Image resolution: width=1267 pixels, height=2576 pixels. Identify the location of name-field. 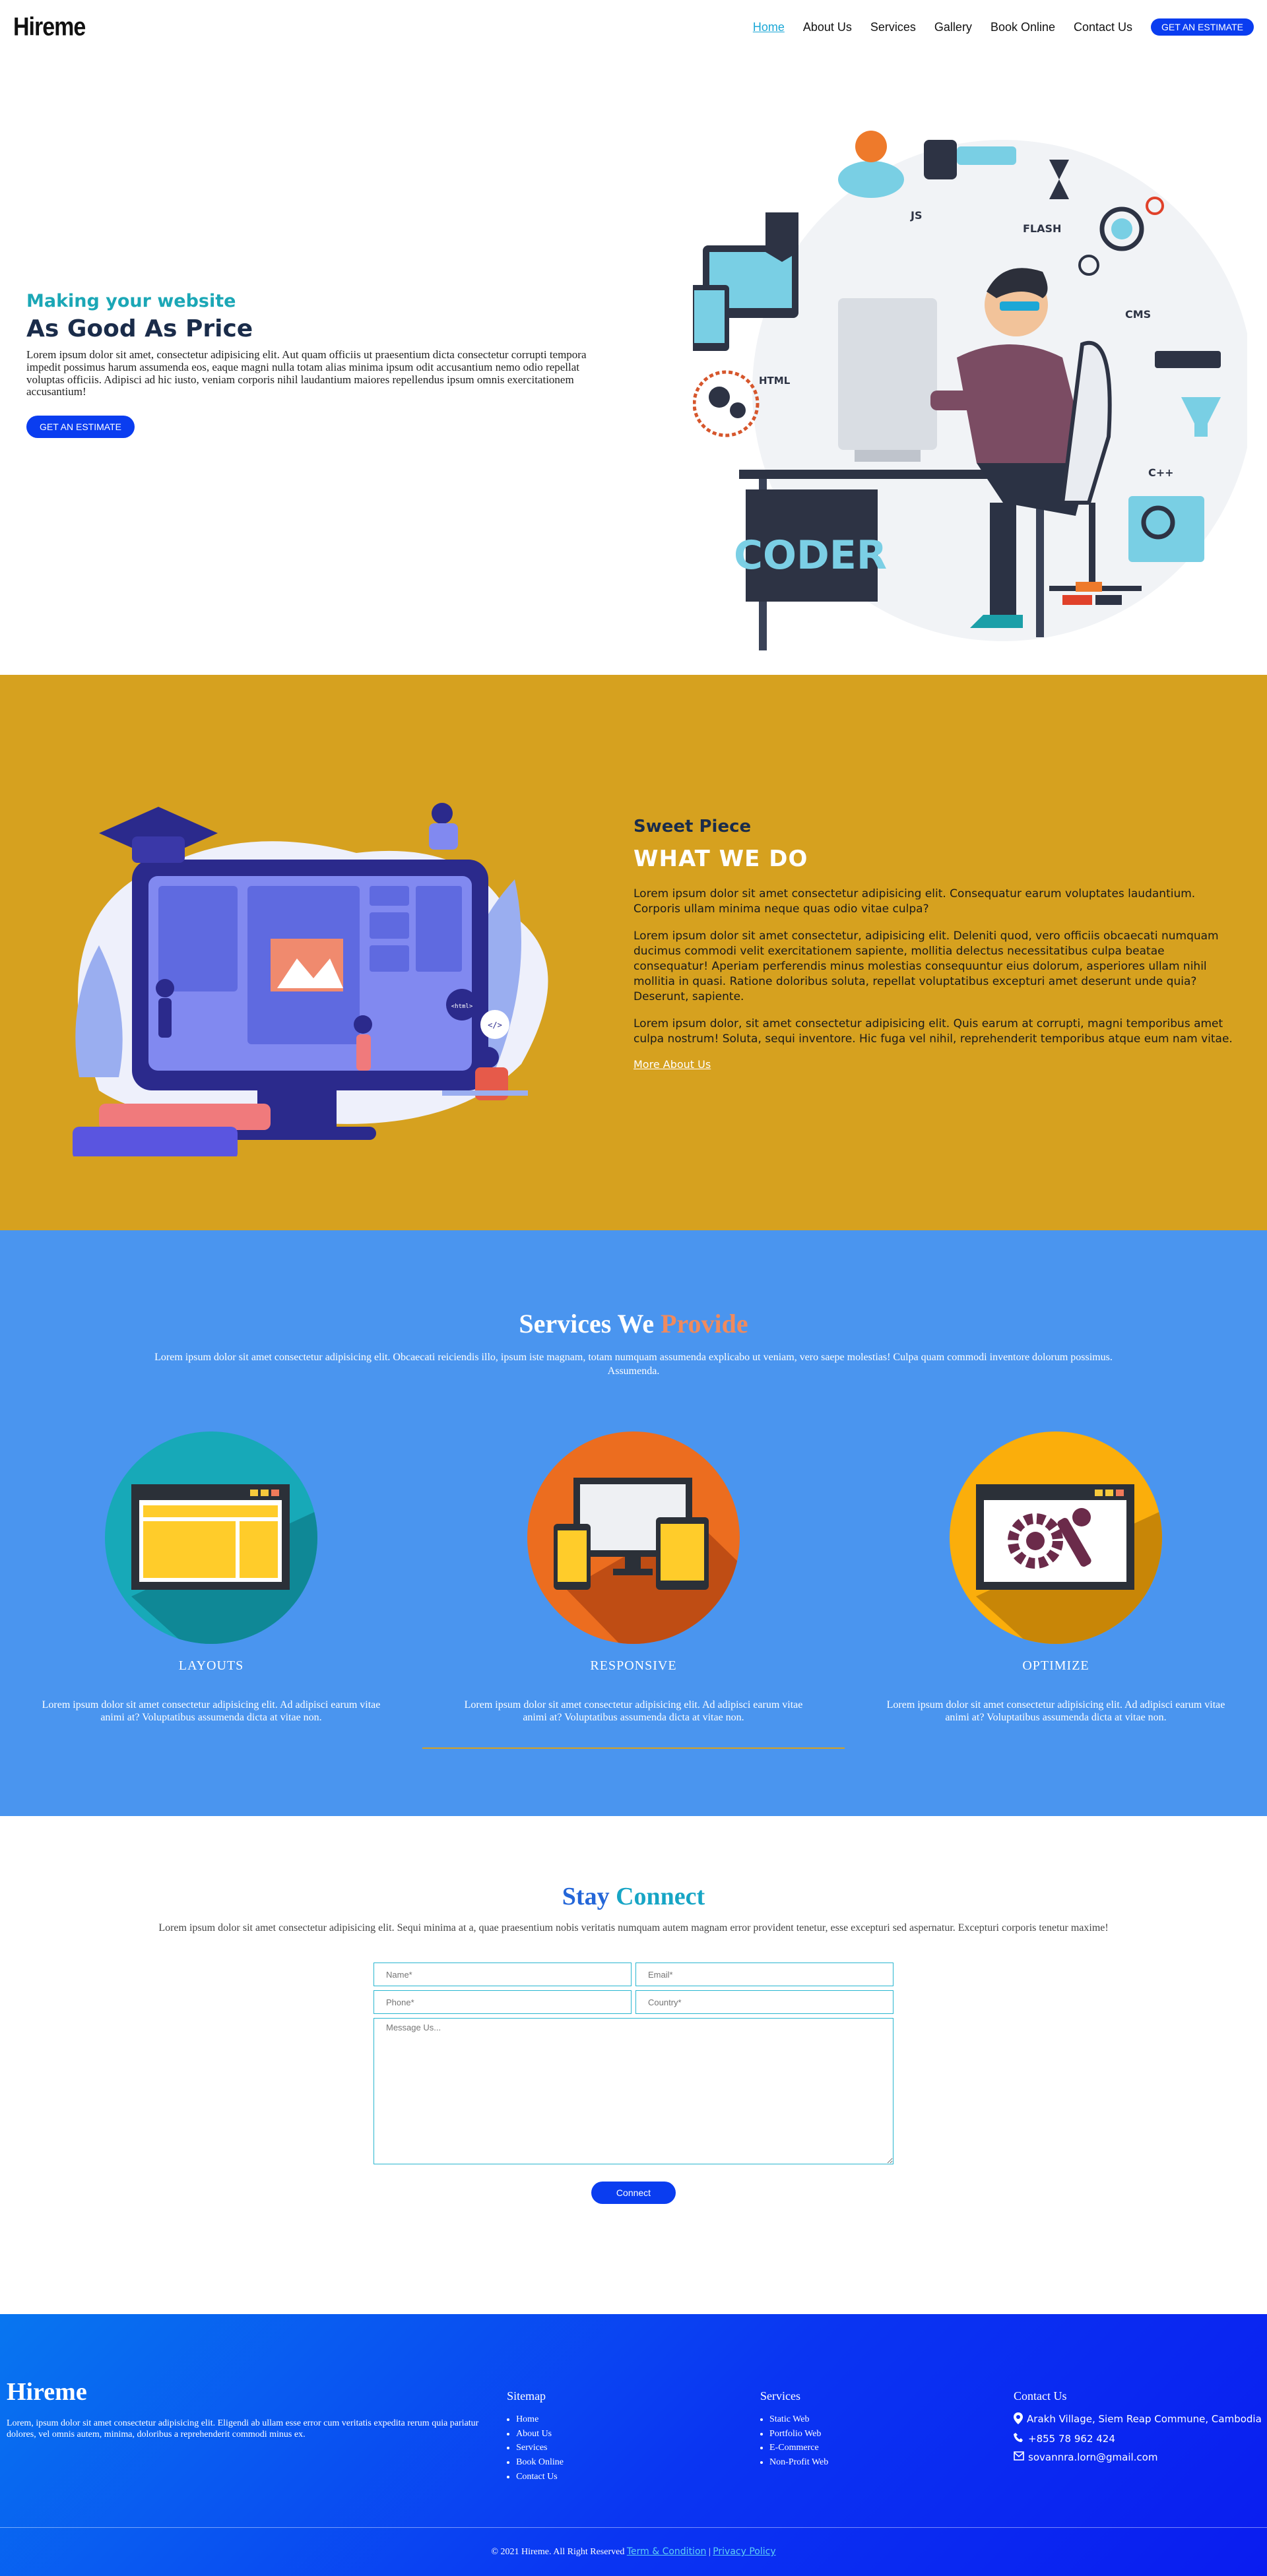
(503, 1975).